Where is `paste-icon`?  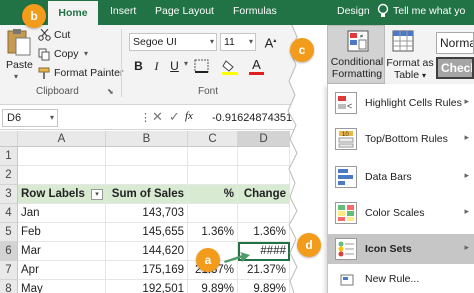
paste-icon is located at coordinates (19, 43).